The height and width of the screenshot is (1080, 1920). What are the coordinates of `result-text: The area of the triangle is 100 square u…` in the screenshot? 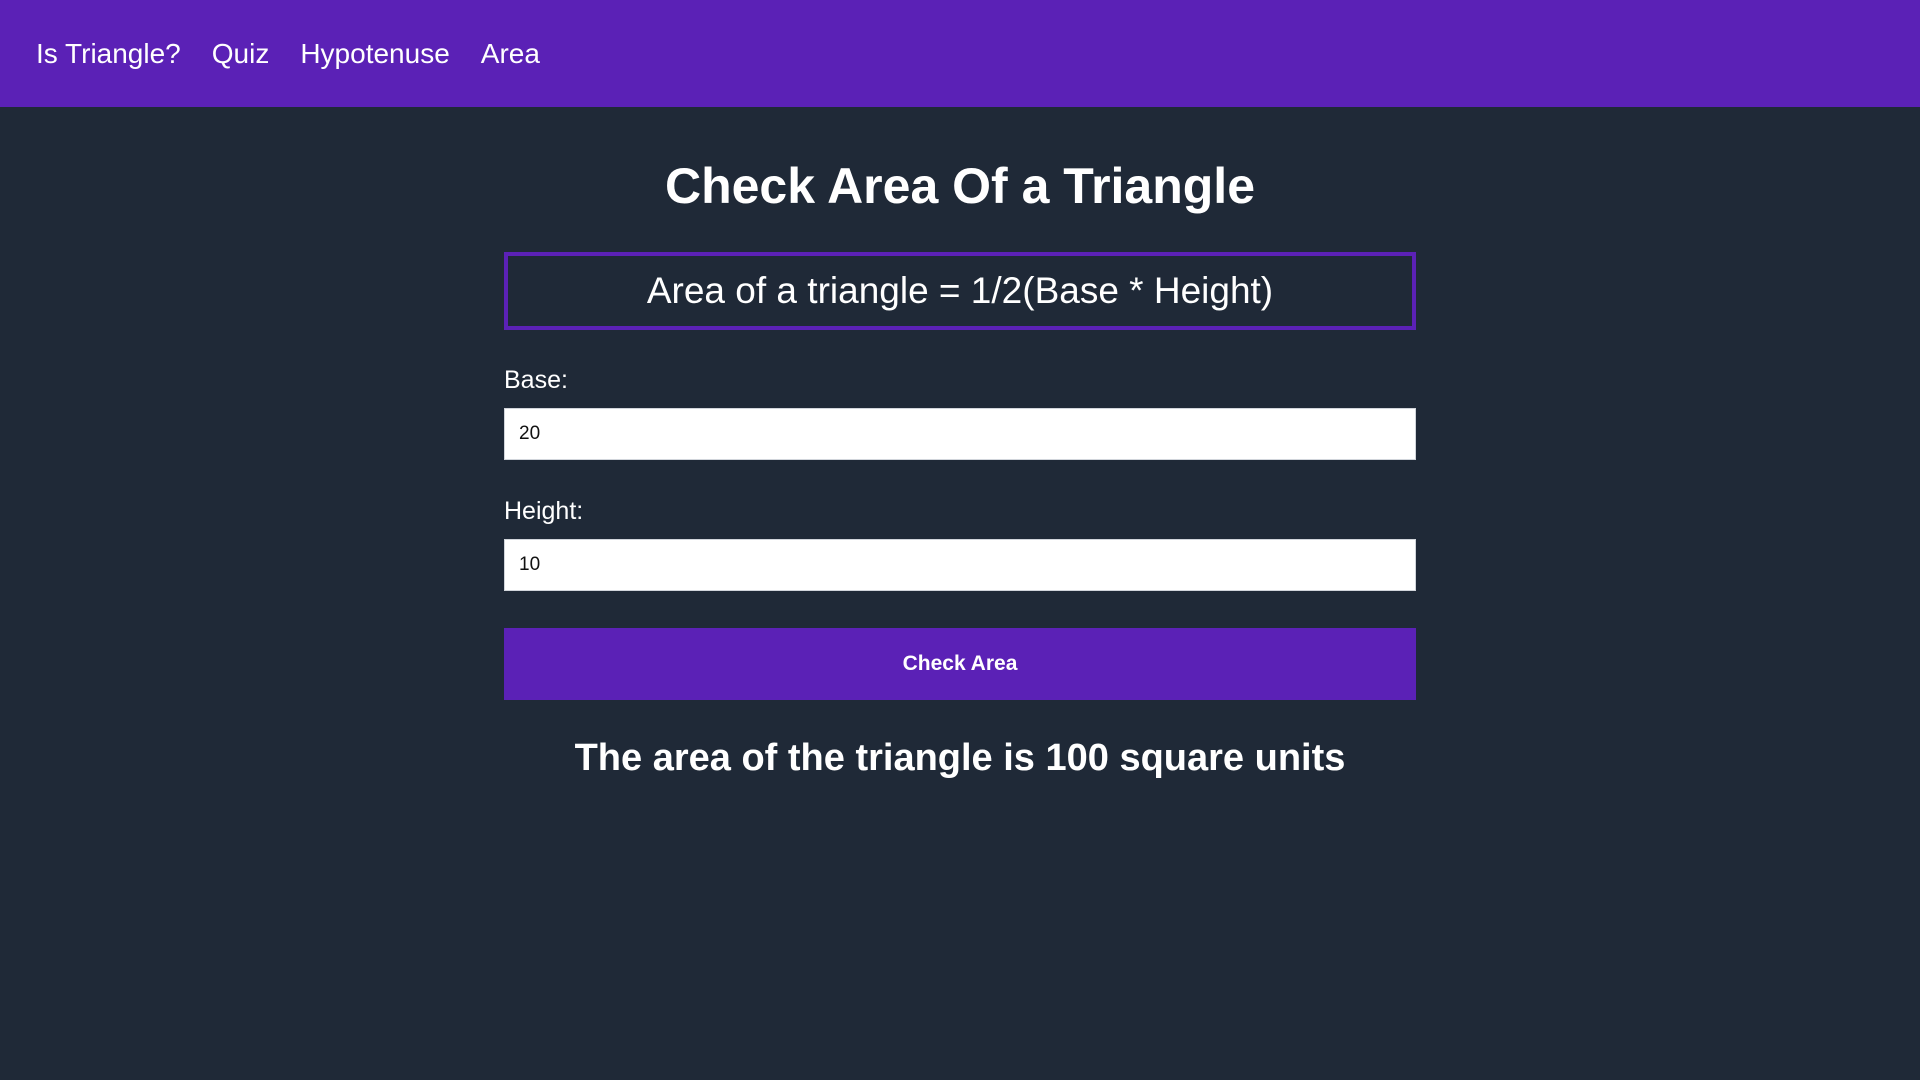 It's located at (960, 758).